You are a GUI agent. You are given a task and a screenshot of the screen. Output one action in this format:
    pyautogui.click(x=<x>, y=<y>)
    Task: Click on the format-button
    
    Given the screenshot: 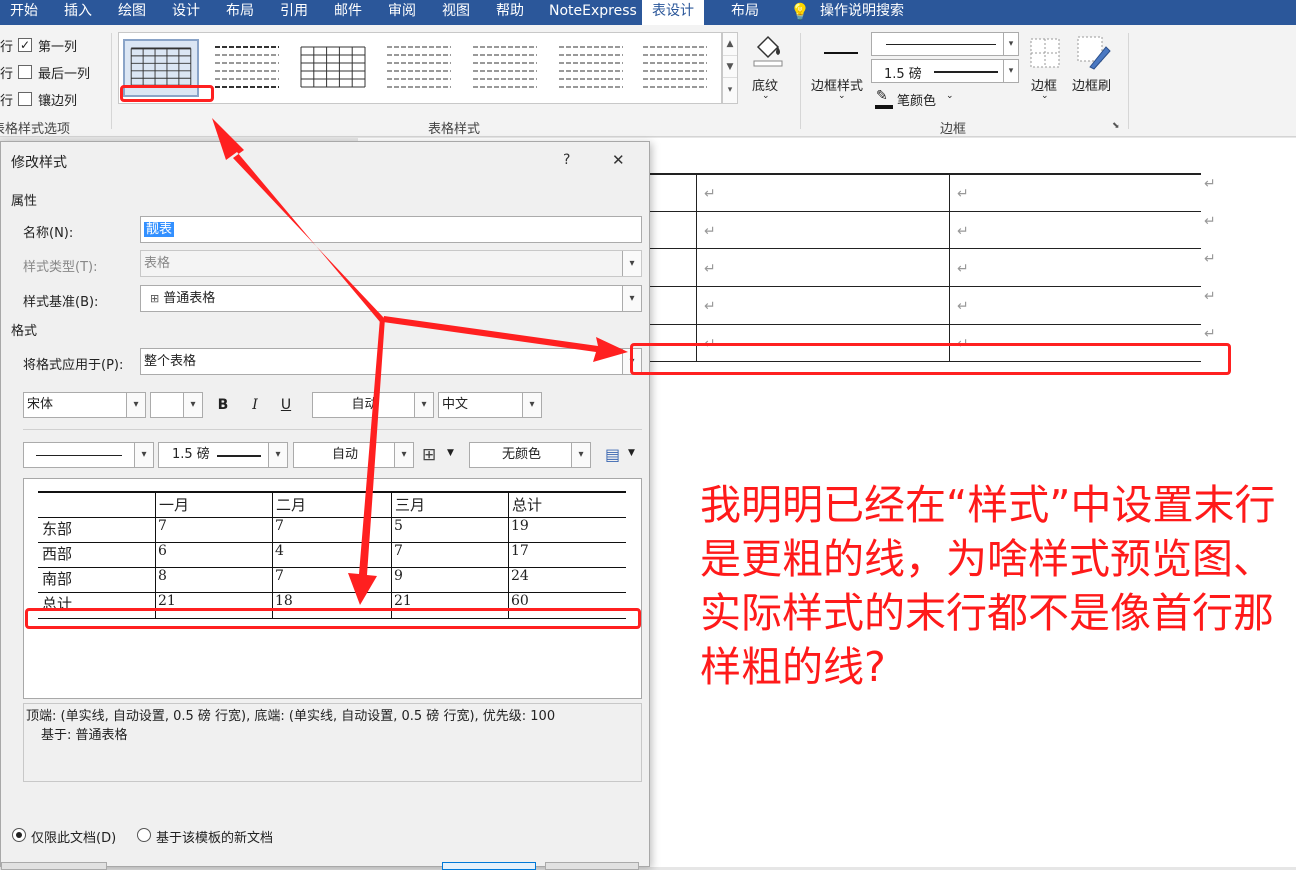 What is the action you would take?
    pyautogui.click(x=54, y=866)
    